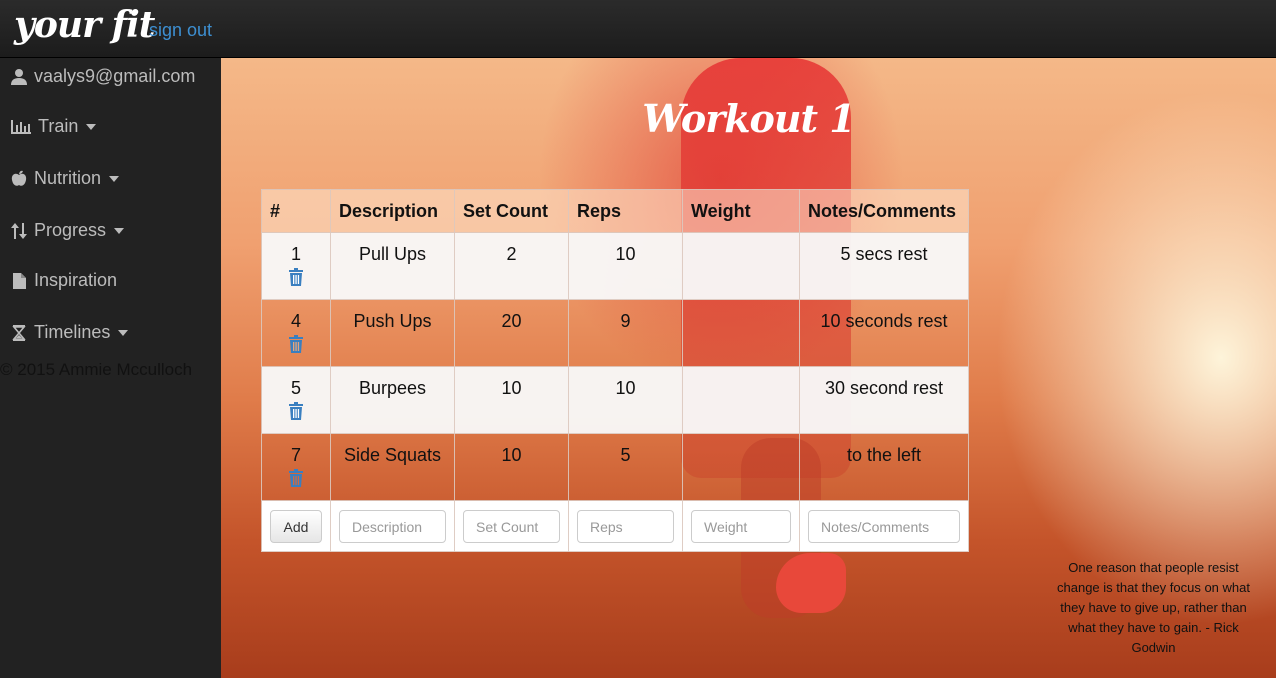 The image size is (1276, 678). I want to click on table-row: 4 Push Ups 20 9 10 seconds rest, so click(615, 333).